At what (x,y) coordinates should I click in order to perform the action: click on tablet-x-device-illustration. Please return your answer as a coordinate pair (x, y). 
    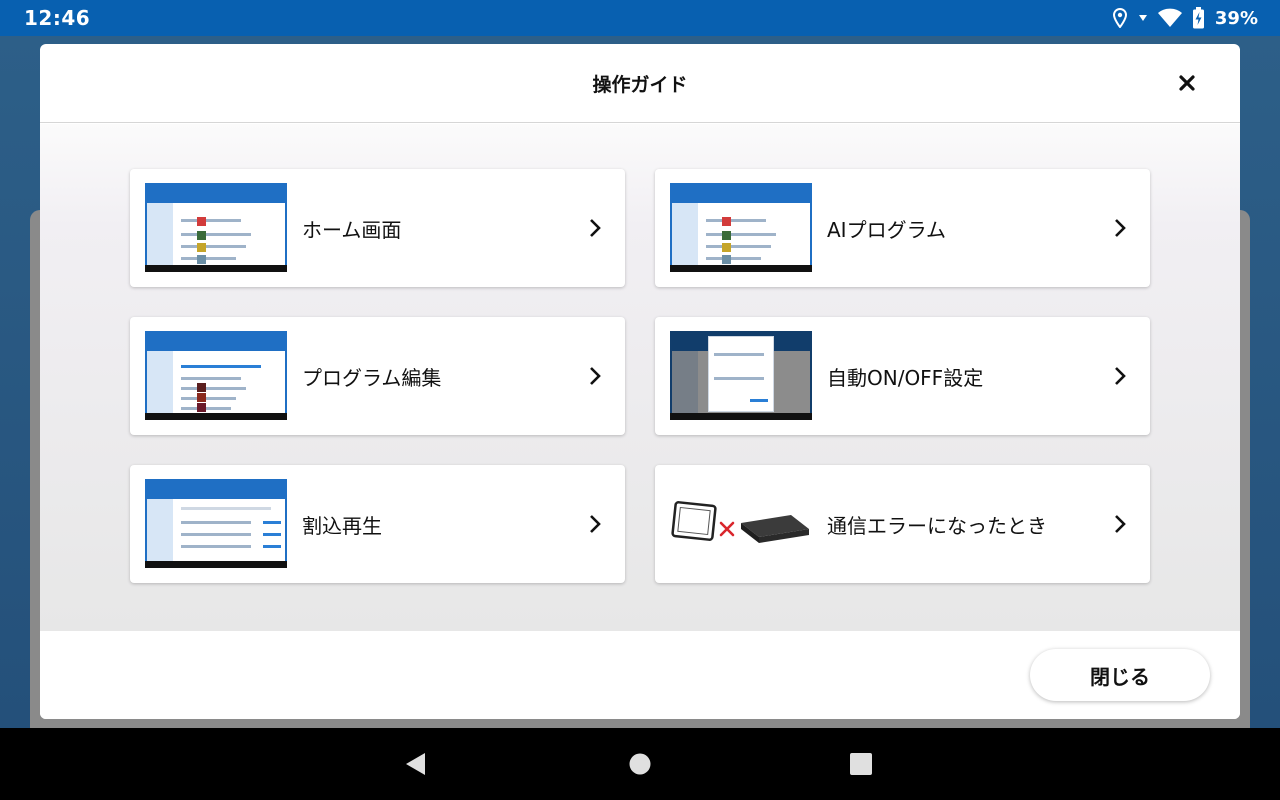
    Looking at the image, I should click on (740, 522).